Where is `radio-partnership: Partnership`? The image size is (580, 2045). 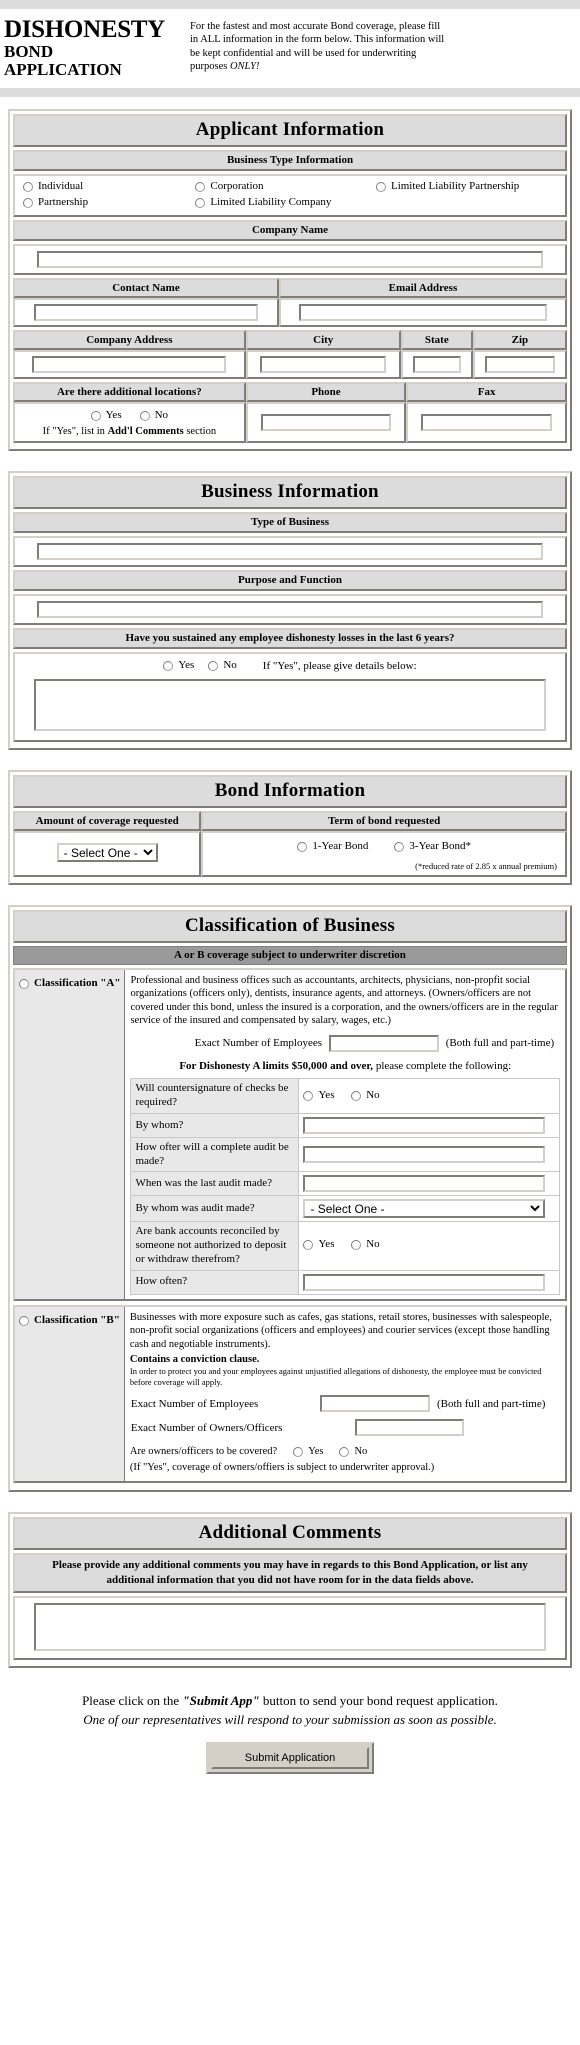
radio-partnership: Partnership is located at coordinates (105, 203).